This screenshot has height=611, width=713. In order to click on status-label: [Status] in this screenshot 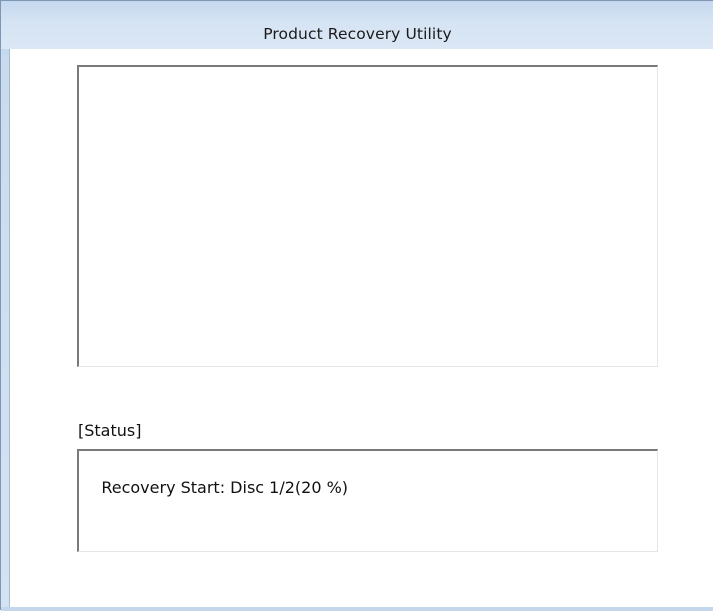, I will do `click(110, 430)`.